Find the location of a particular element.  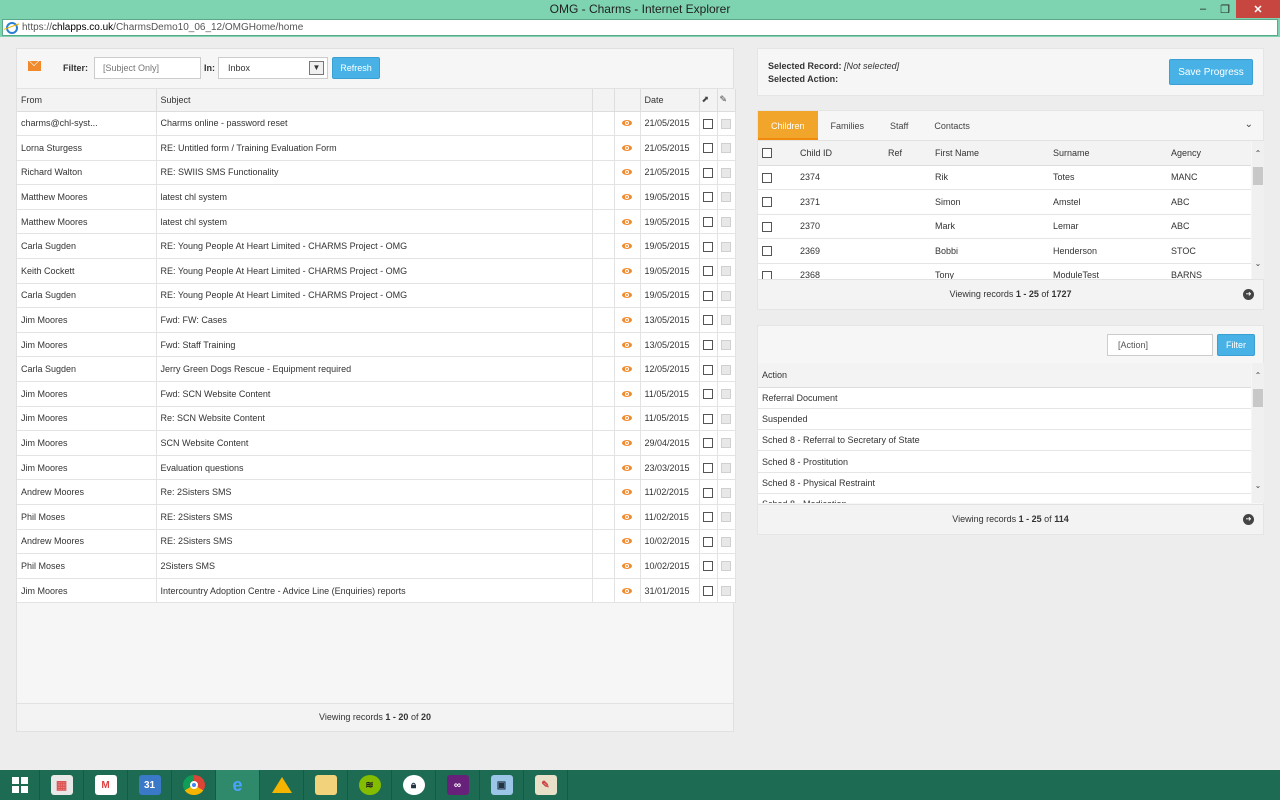

child-row: 2374 Rik Totes MANC is located at coordinates (1004, 177).